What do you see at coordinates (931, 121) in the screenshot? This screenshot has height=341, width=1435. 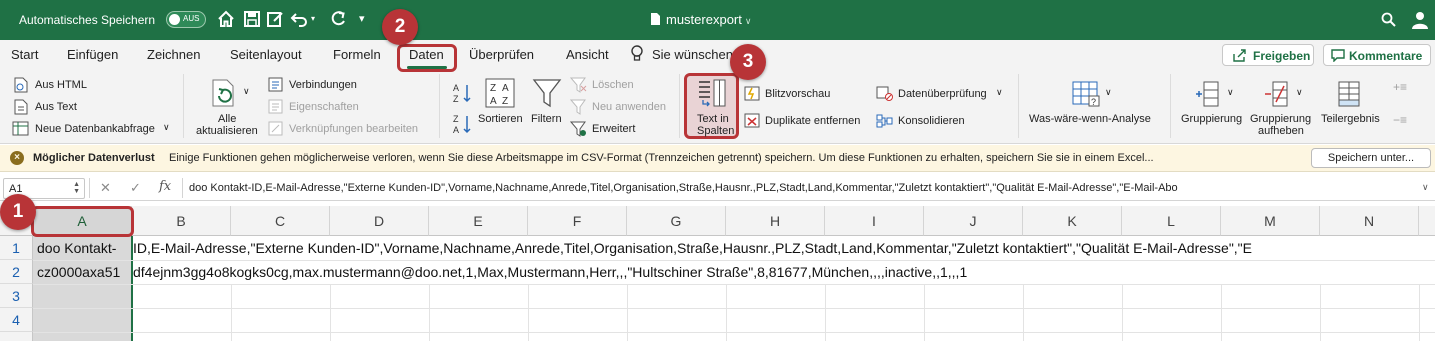 I see `konsolidieren-button: Konsolidieren` at bounding box center [931, 121].